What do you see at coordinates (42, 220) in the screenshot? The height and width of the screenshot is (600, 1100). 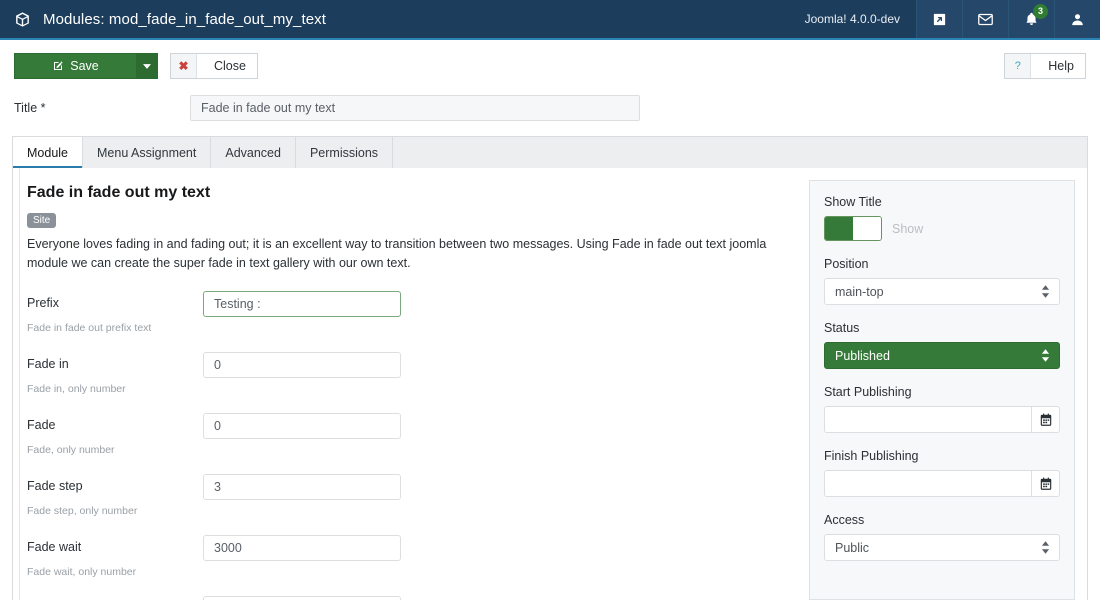 I see `status-badge: Site` at bounding box center [42, 220].